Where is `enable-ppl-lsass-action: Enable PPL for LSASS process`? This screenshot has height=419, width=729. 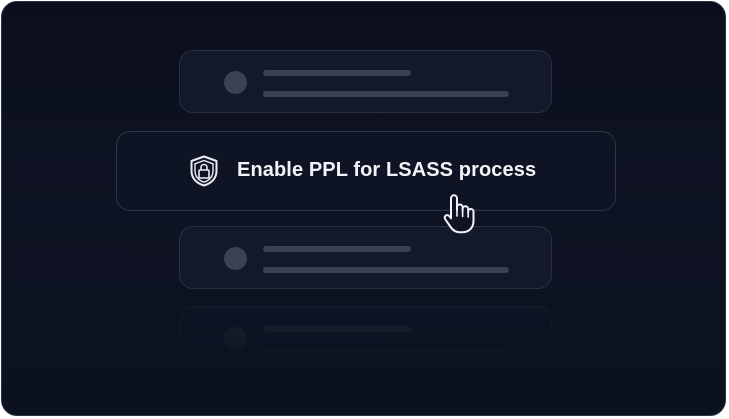 enable-ppl-lsass-action: Enable PPL for LSASS process is located at coordinates (366, 171).